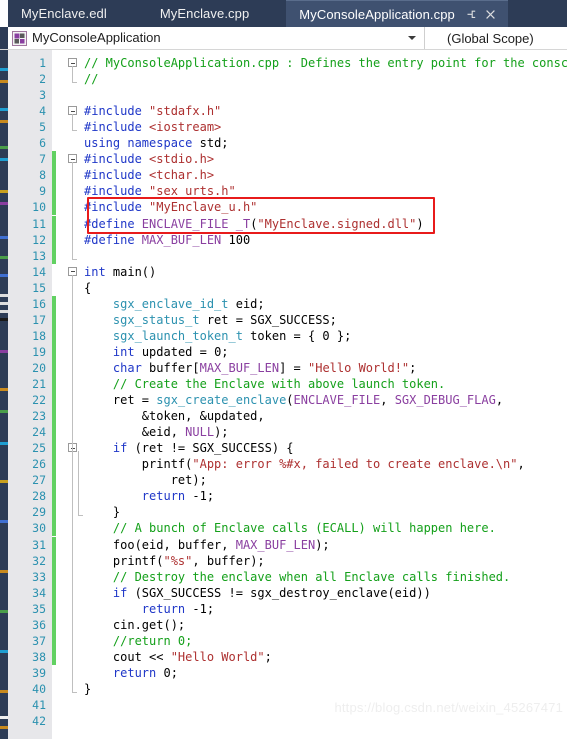  I want to click on code-line: #include <stdio.h>, so click(325, 159).